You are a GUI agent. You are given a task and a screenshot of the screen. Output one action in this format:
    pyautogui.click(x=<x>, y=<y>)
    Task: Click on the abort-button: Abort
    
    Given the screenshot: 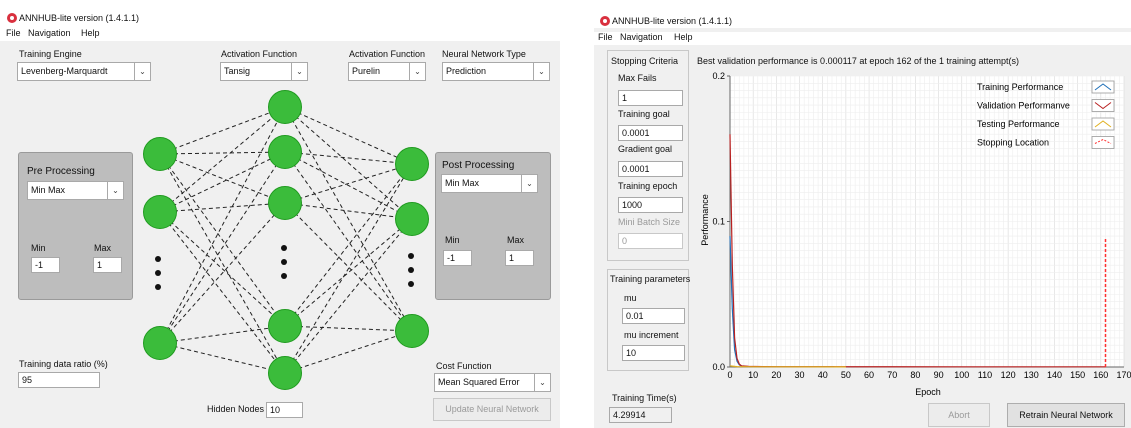 What is the action you would take?
    pyautogui.click(x=959, y=415)
    